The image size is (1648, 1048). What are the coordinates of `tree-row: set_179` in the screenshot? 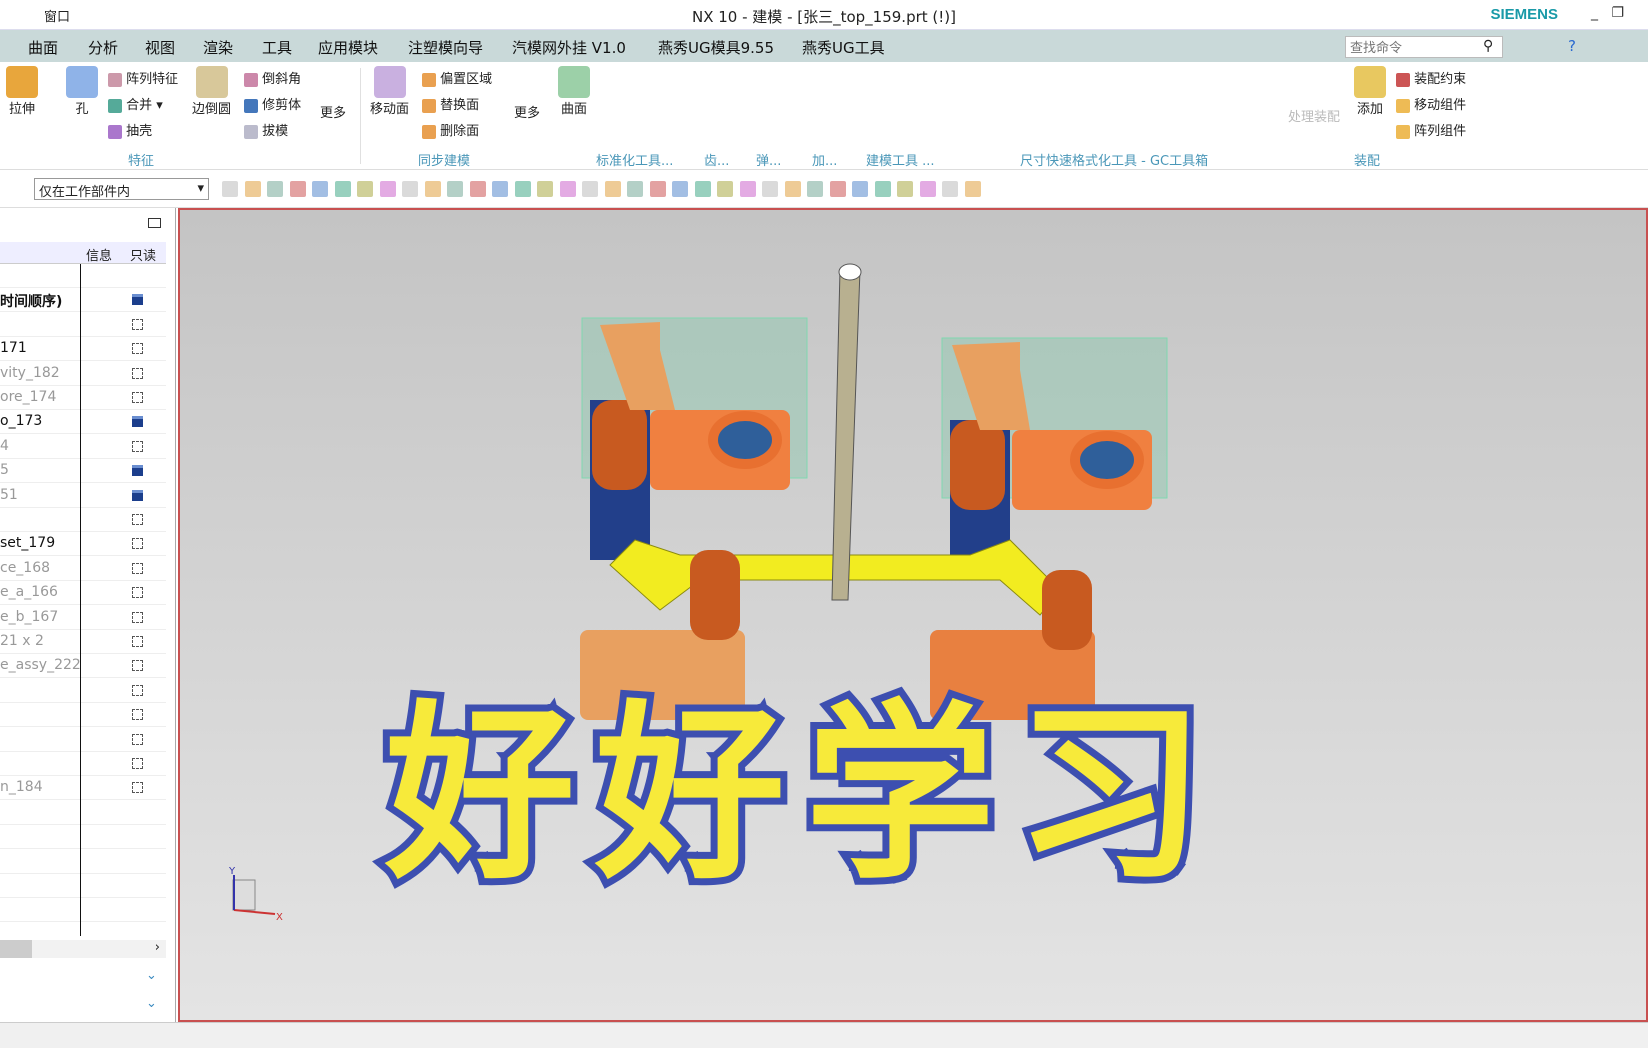 It's located at (83, 544).